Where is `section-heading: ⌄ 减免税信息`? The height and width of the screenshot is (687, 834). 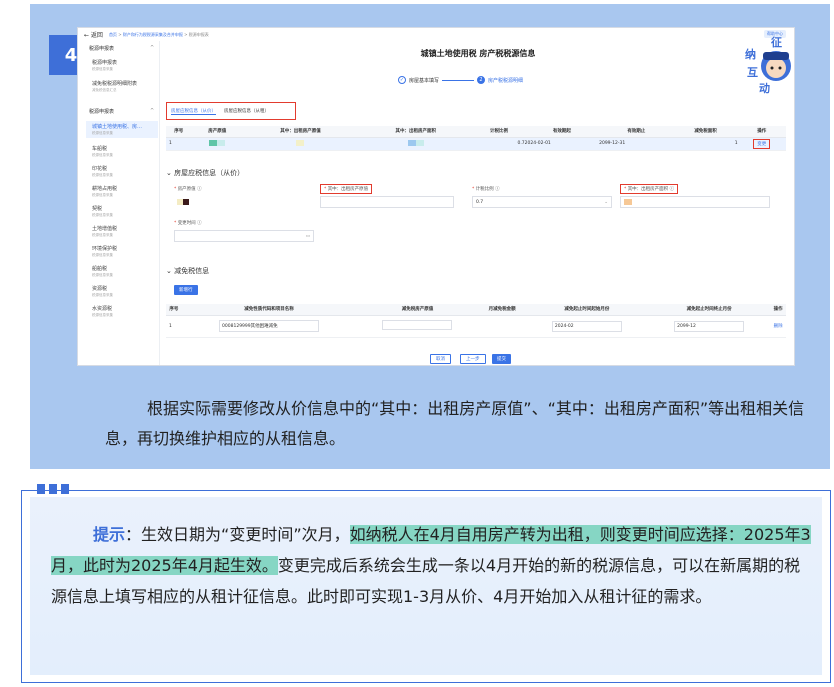
section-heading: ⌄ 减免税信息 is located at coordinates (188, 271).